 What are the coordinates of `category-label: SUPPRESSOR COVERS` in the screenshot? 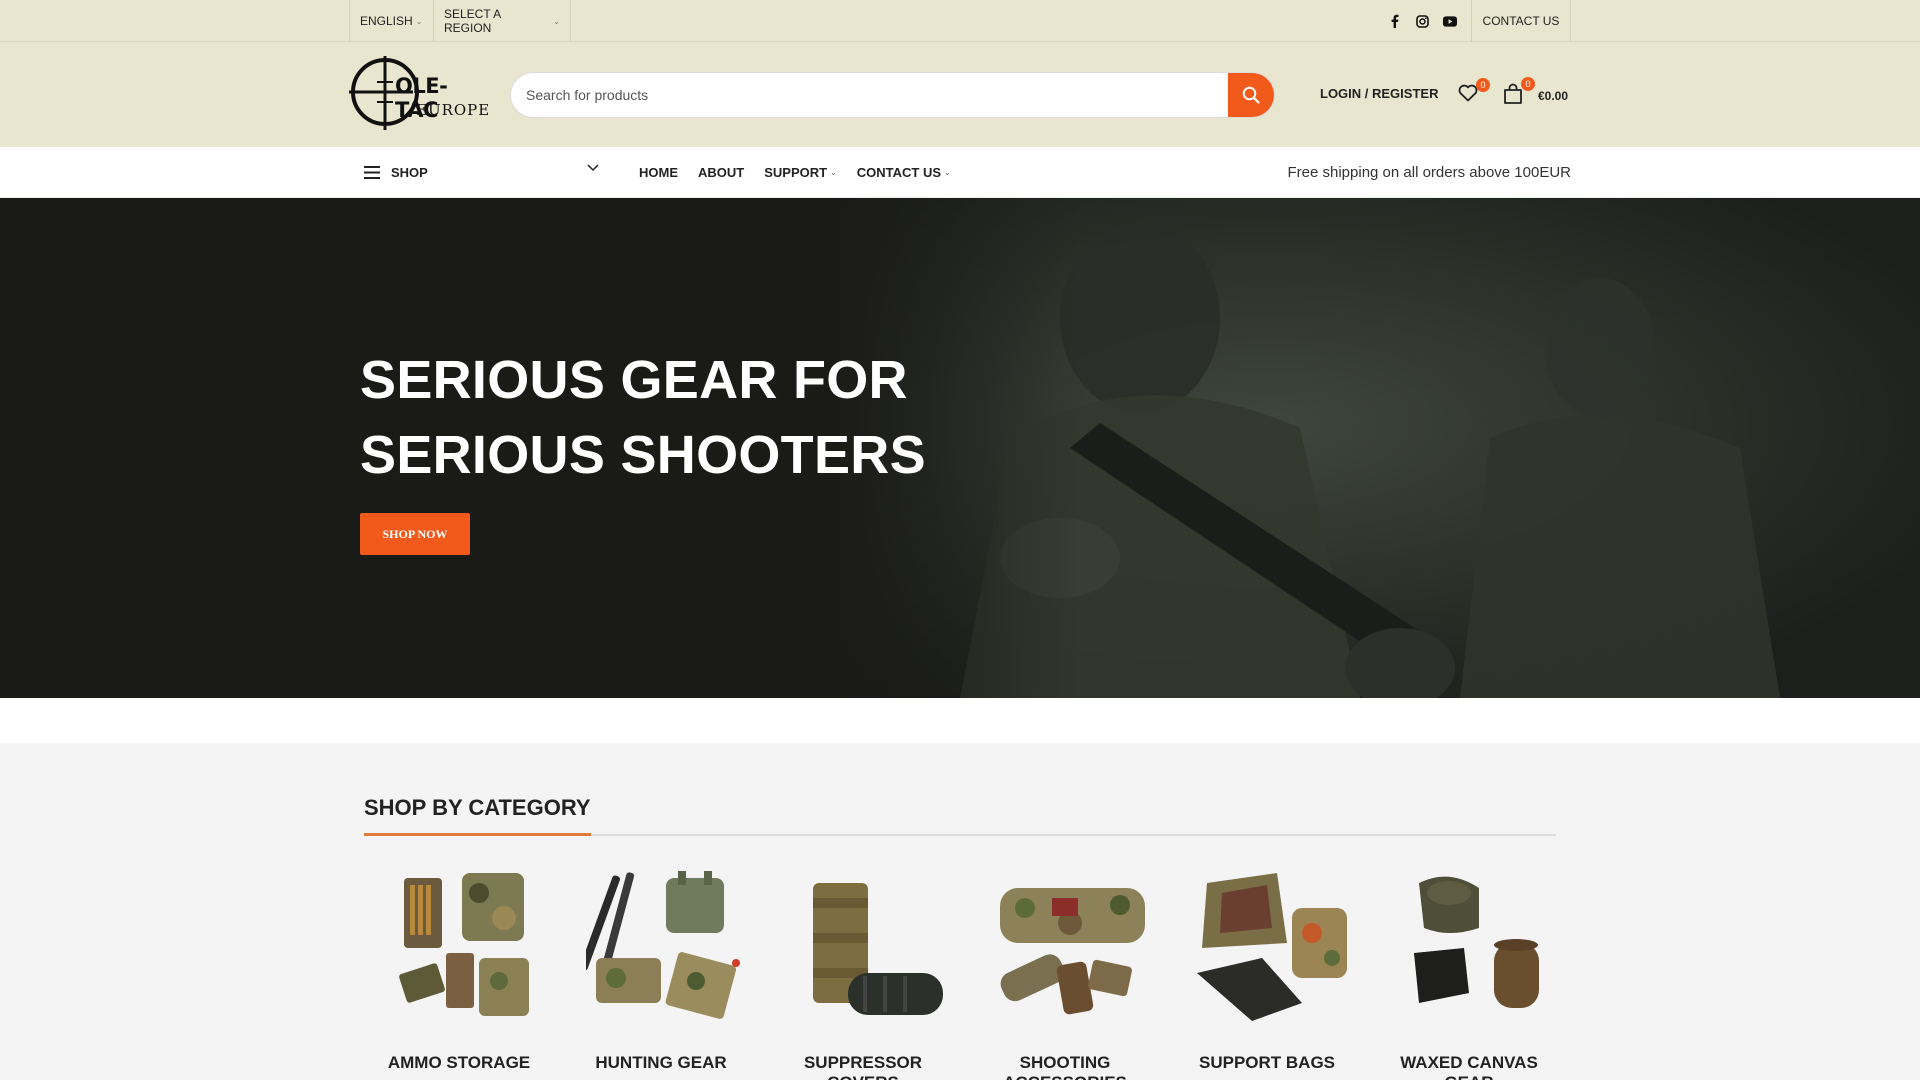 It's located at (863, 1066).